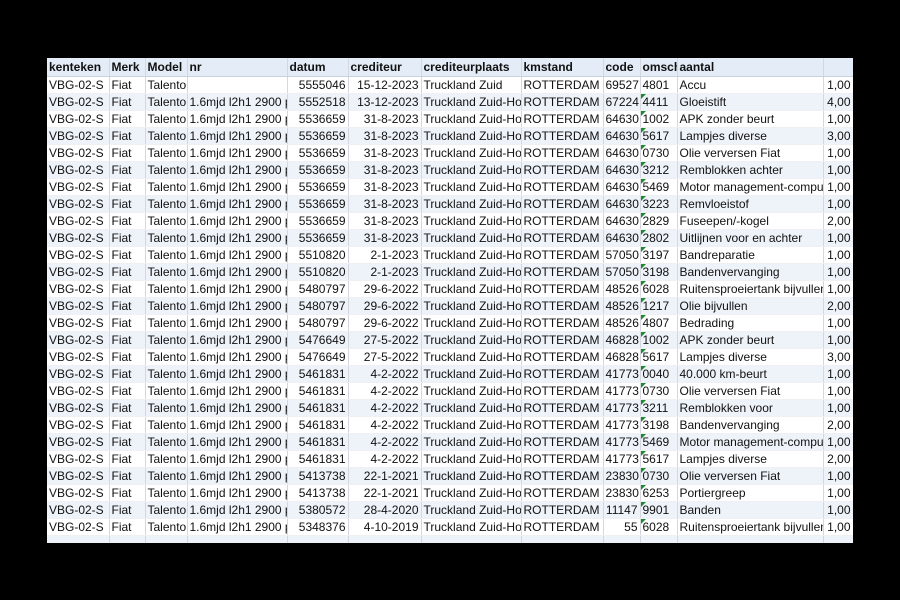  Describe the element at coordinates (622, 306) in the screenshot. I see `cell: 48526` at that location.